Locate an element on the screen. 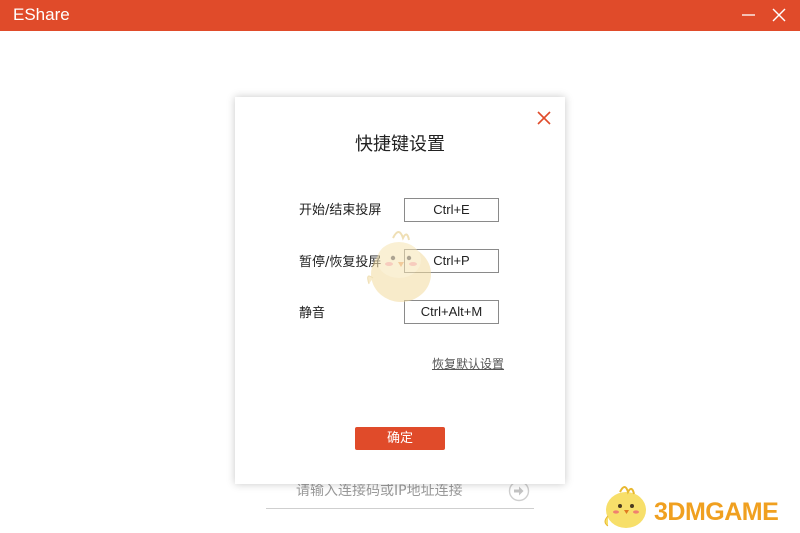  start-stop-cast-label: 开始/结束投屏 is located at coordinates (340, 210).